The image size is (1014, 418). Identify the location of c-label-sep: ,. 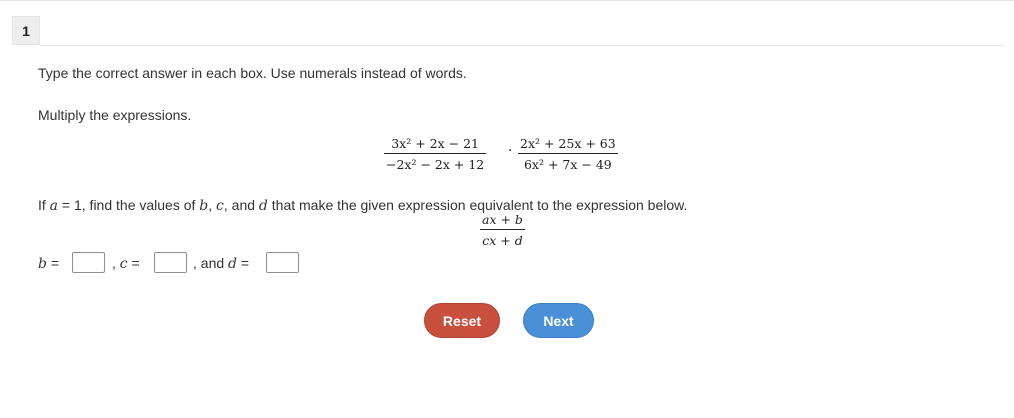
(116, 263).